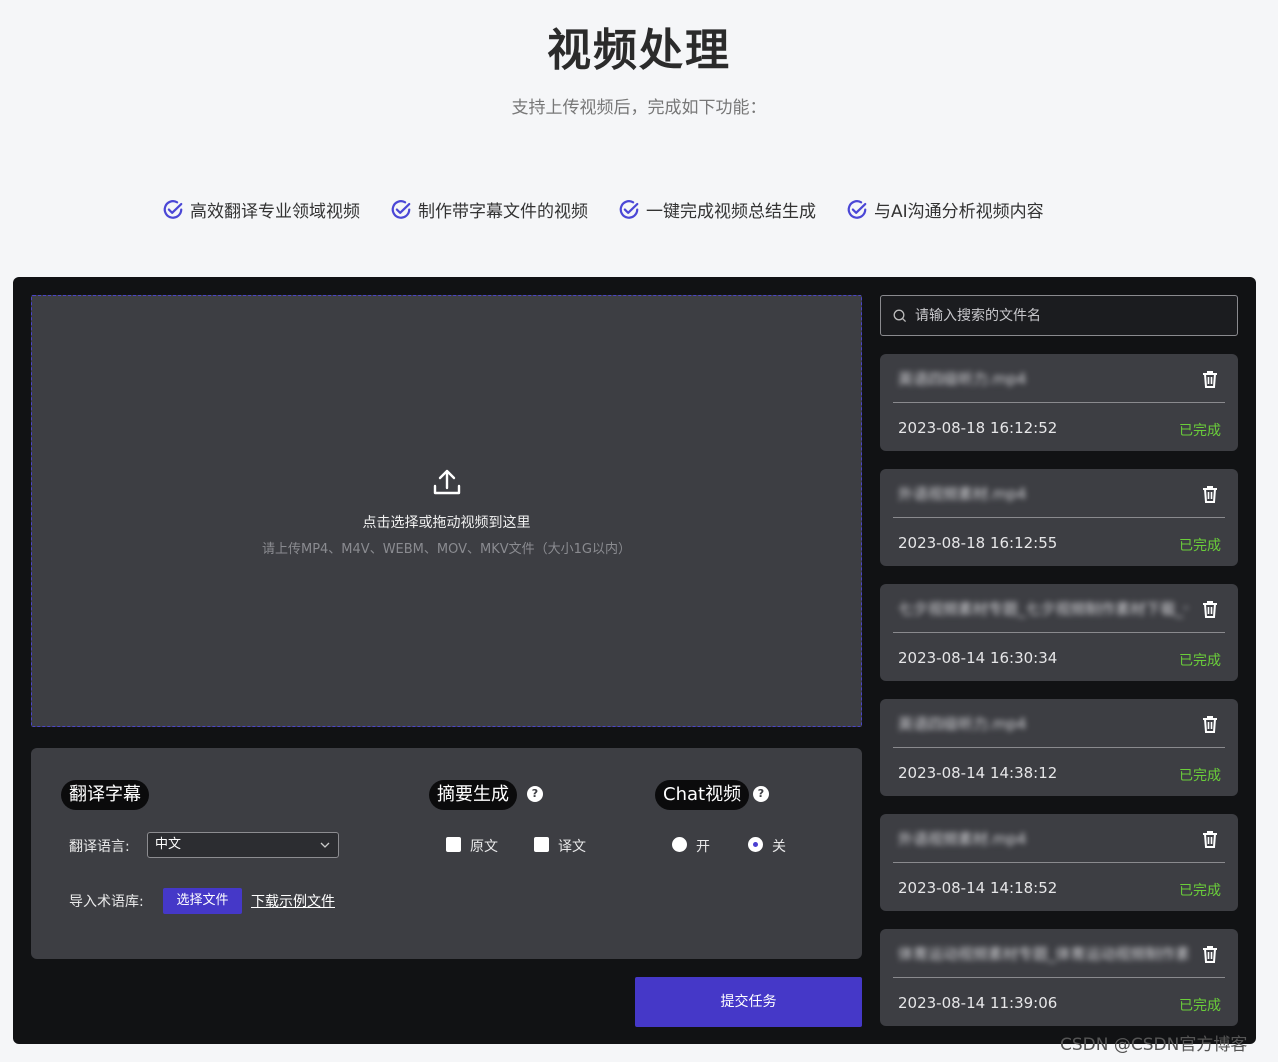  What do you see at coordinates (275, 212) in the screenshot?
I see `feature-label: 高效翻译专业领域视频` at bounding box center [275, 212].